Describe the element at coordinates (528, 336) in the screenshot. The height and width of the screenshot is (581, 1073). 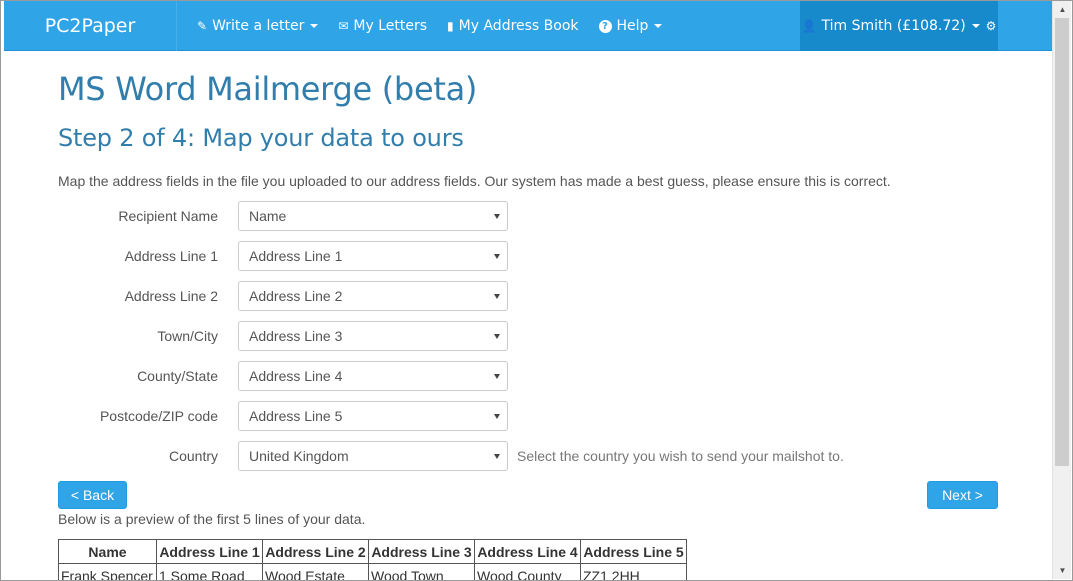
I see `field-row-town-city: Town/City Address Line 3` at that location.